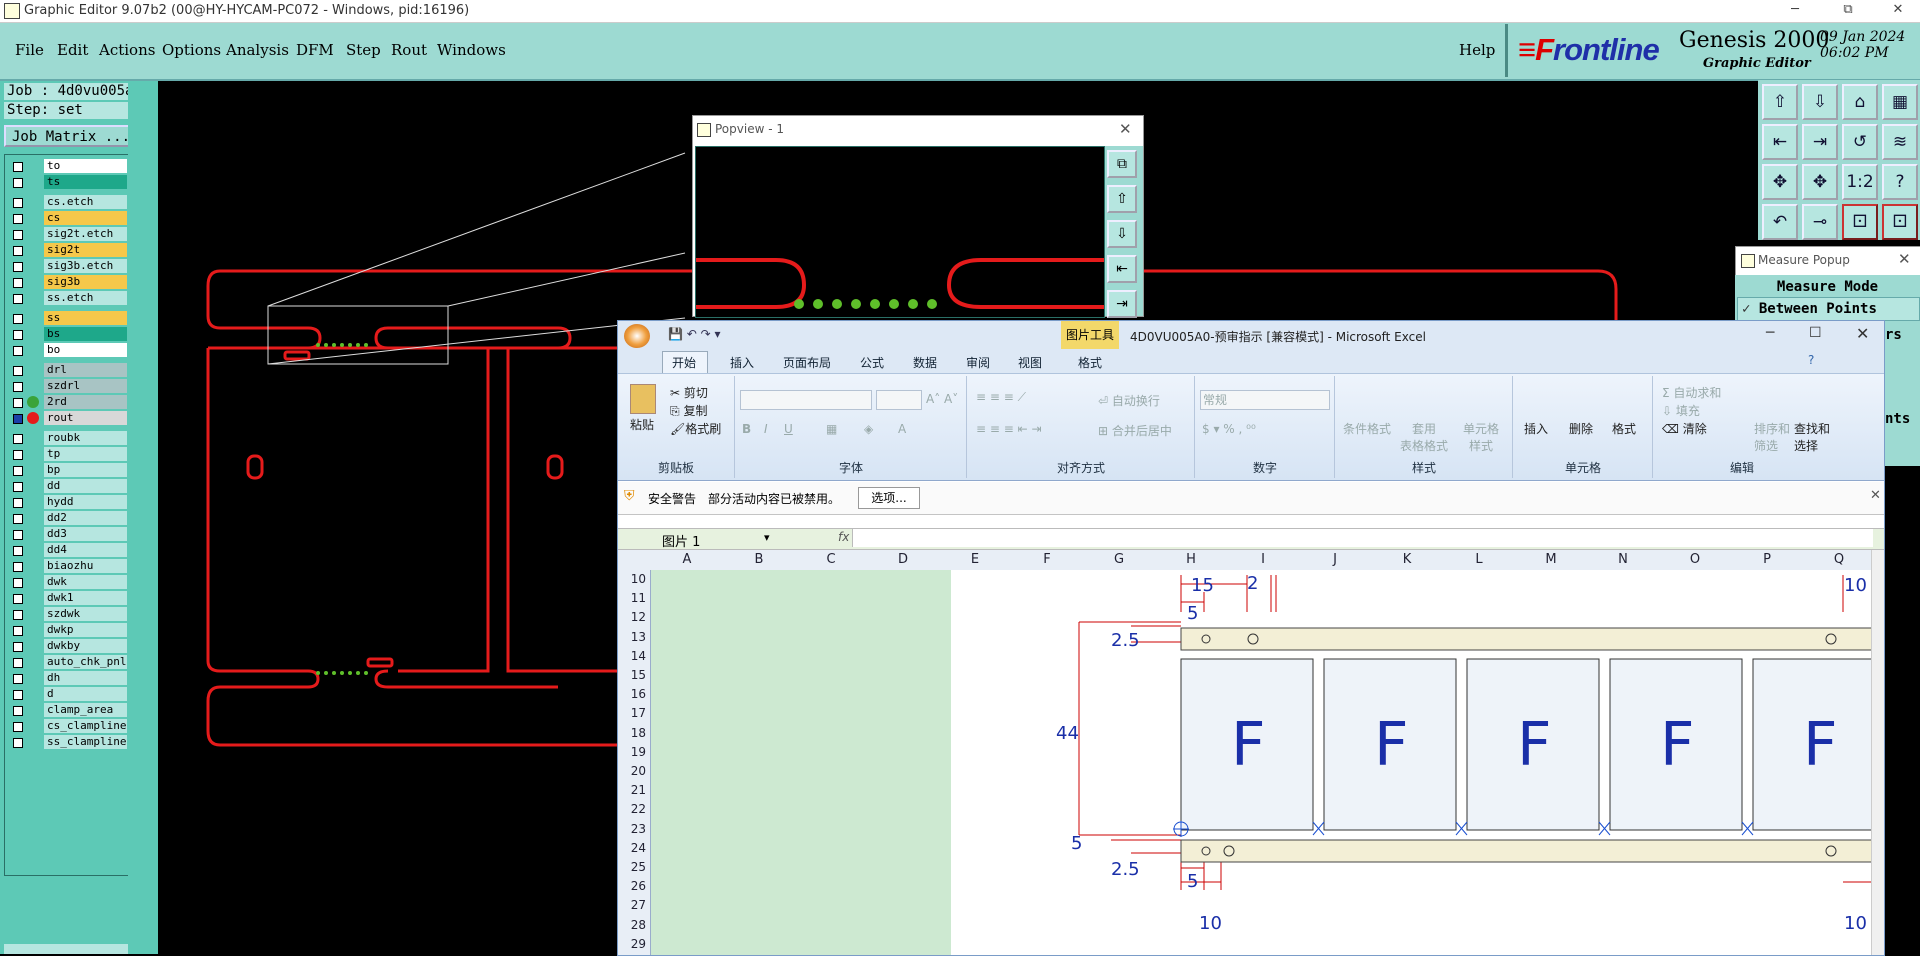 The height and width of the screenshot is (956, 1920). Describe the element at coordinates (632, 809) in the screenshot. I see `row-header: 22` at that location.